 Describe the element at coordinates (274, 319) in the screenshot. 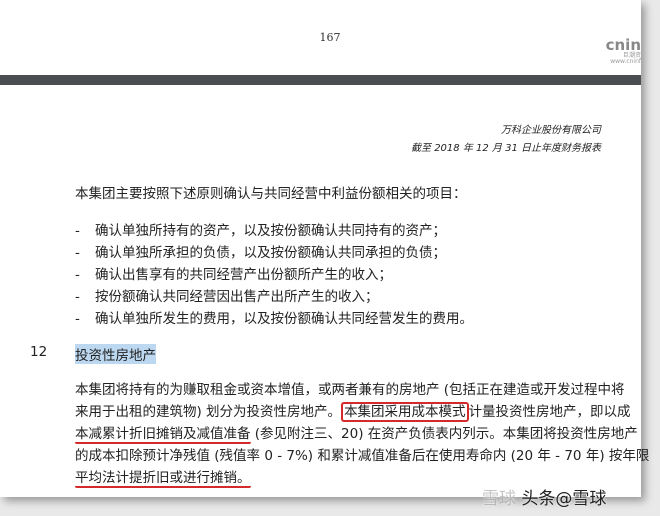

I see `list-item: - 确认单独所发生的费用，以及按份额确认共同经营发生的费用。` at that location.